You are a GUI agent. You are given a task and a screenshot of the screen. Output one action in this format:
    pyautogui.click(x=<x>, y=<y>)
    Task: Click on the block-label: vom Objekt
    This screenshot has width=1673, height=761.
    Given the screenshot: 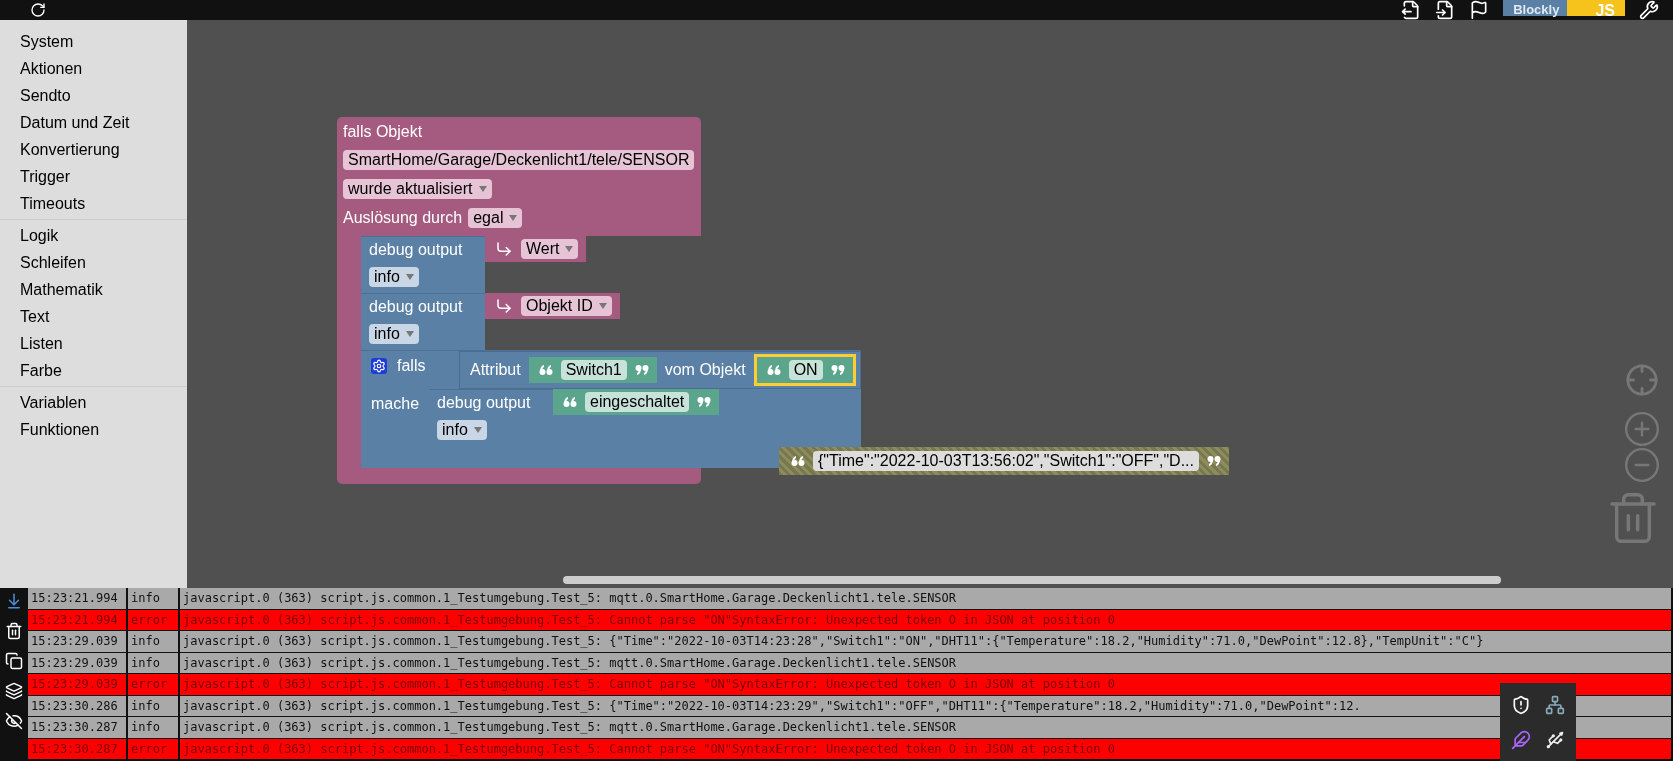 What is the action you would take?
    pyautogui.click(x=705, y=370)
    